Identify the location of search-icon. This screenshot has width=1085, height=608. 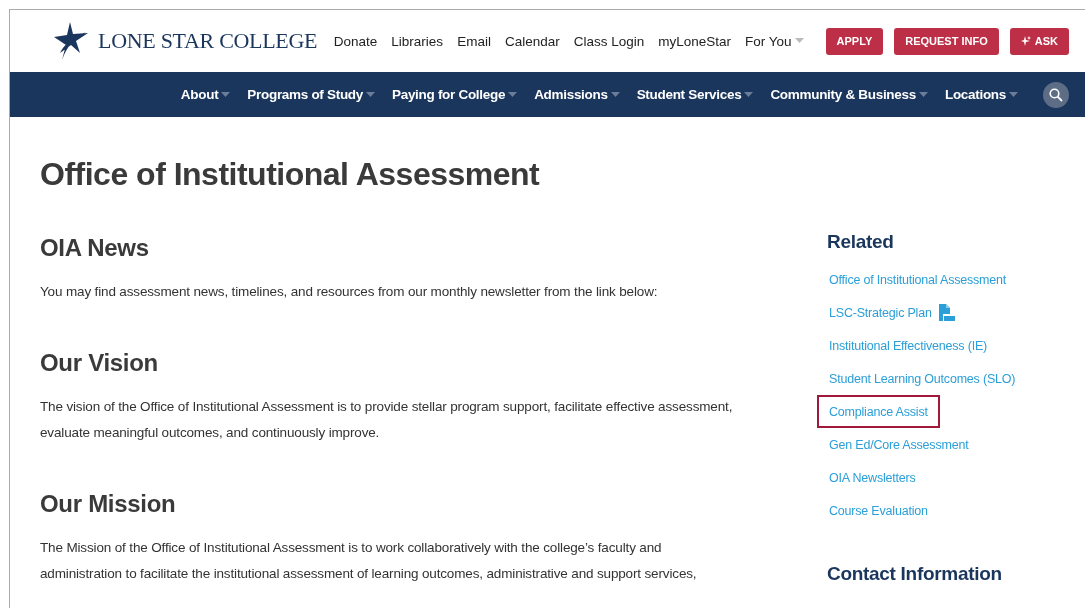
(1056, 94).